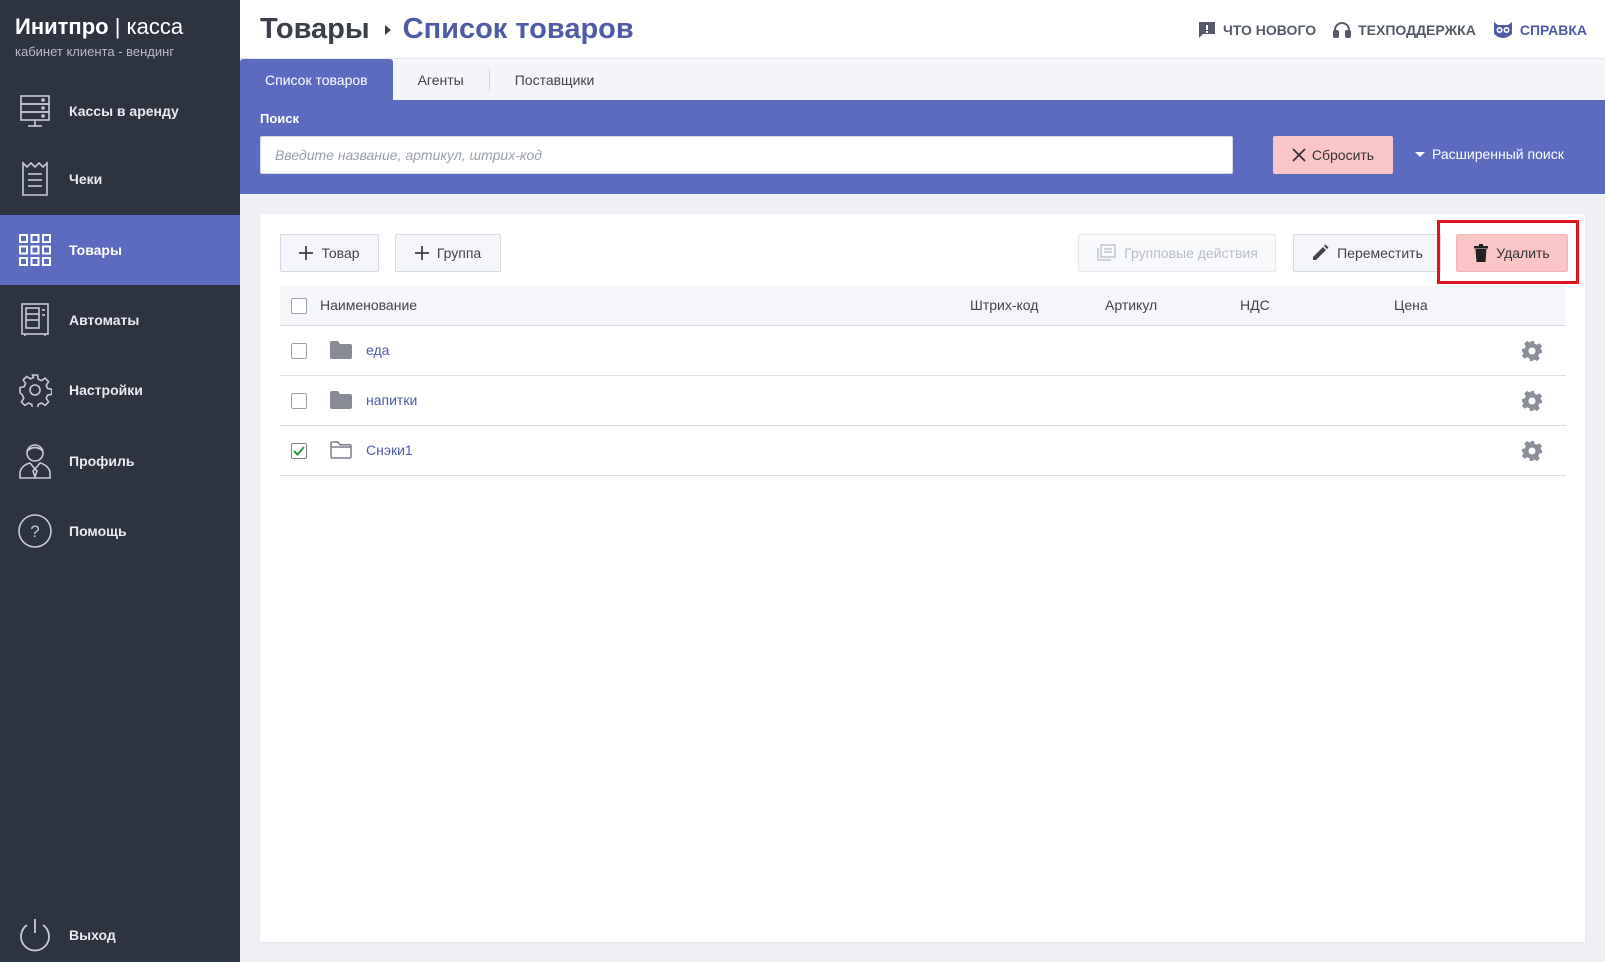 This screenshot has height=962, width=1605. I want to click on table-row: напитки, so click(923, 401).